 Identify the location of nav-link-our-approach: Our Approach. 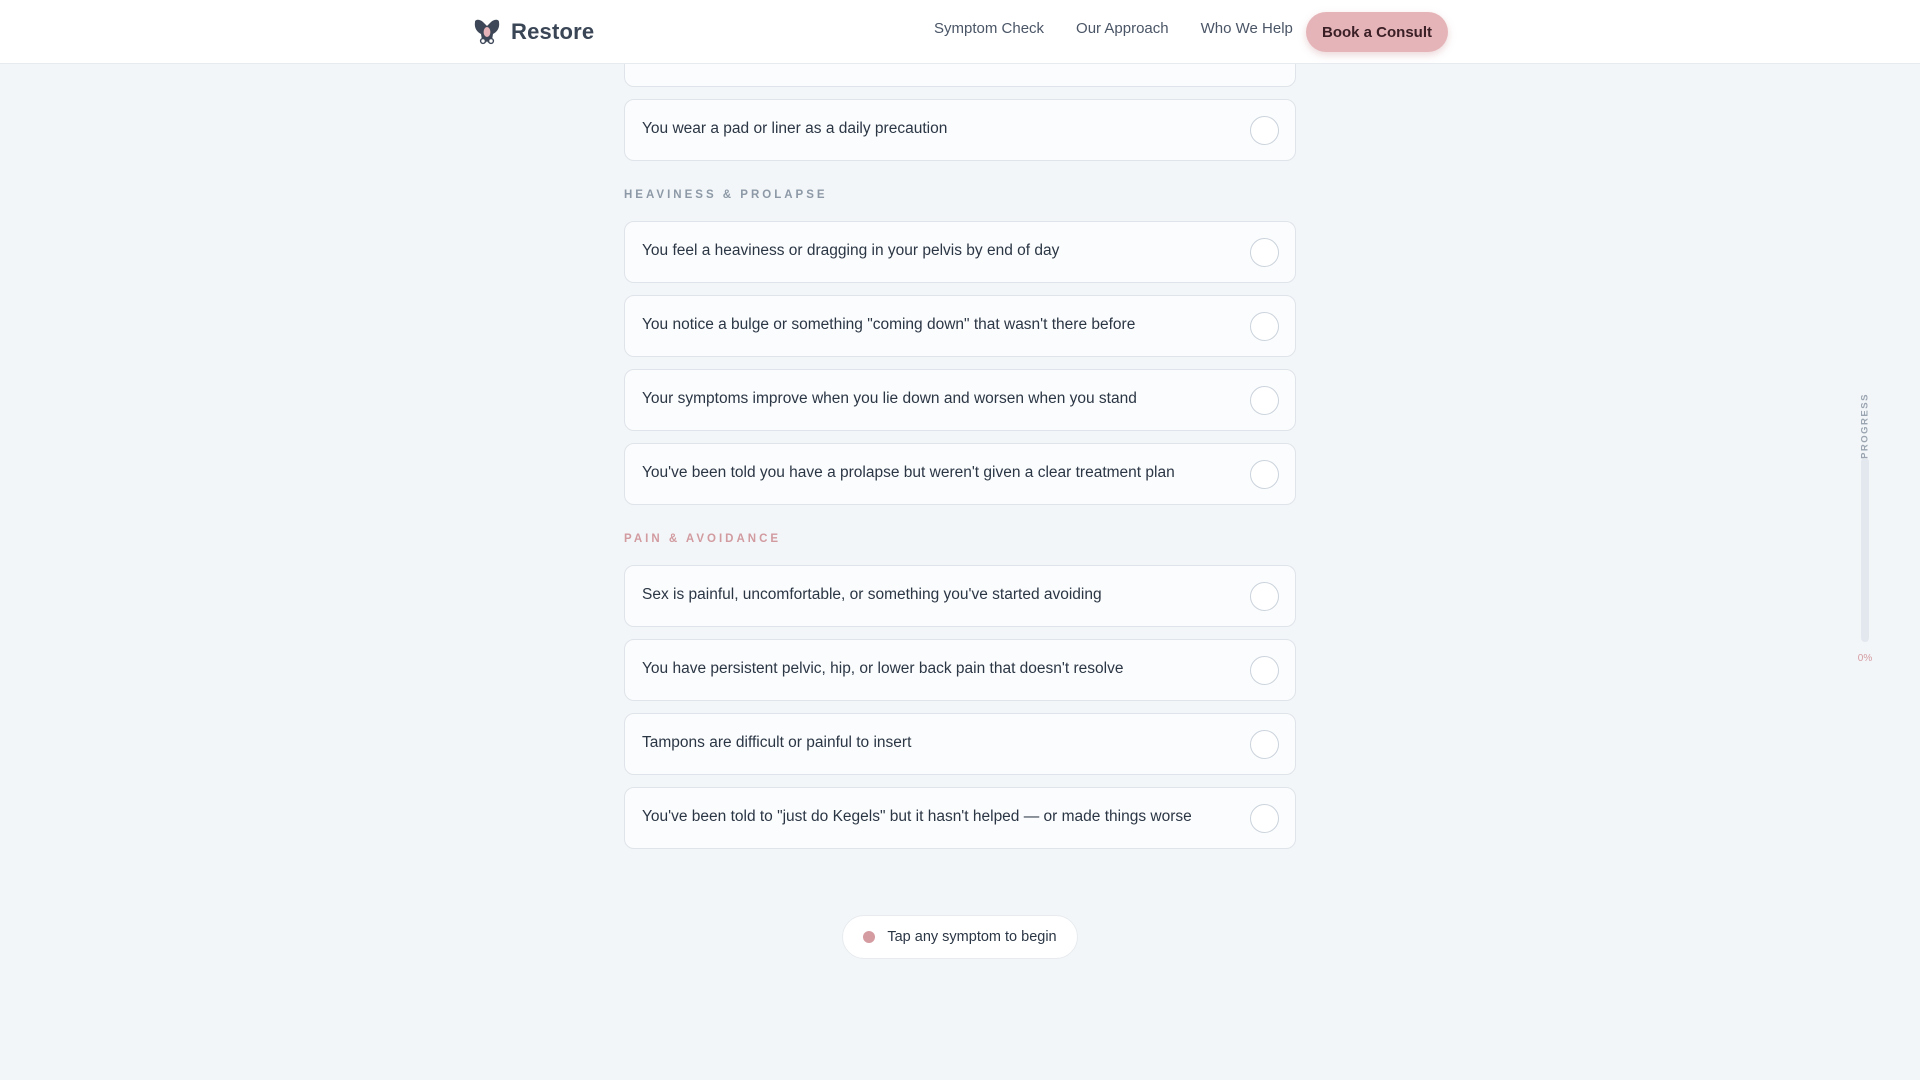
(1122, 28).